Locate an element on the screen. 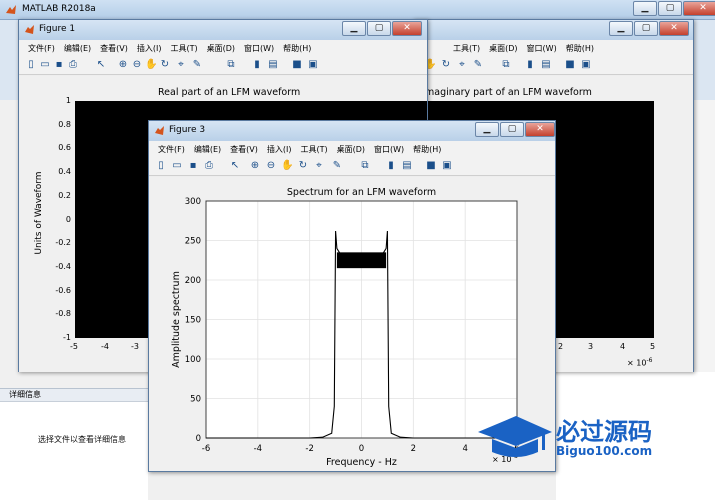 Image resolution: width=715 pixels, height=500 pixels. y-tick: 0.8 is located at coordinates (64, 124).